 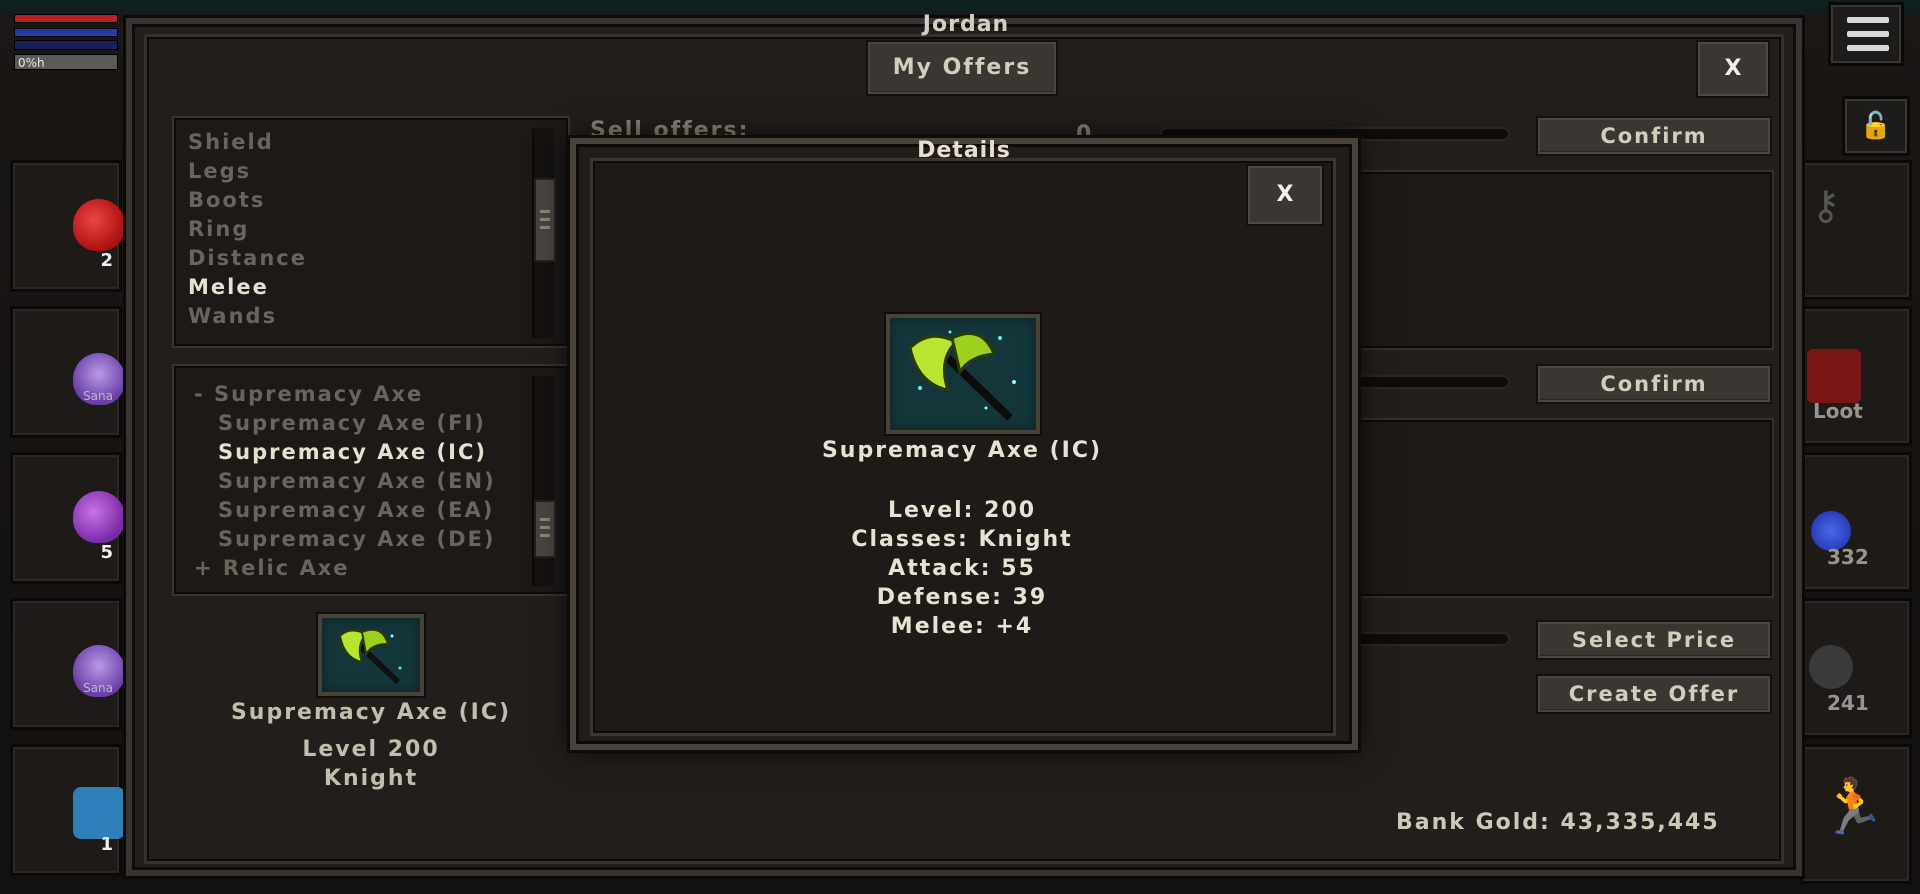 What do you see at coordinates (356, 510) in the screenshot?
I see `item-list-entry: Supremacy Axe (EA)` at bounding box center [356, 510].